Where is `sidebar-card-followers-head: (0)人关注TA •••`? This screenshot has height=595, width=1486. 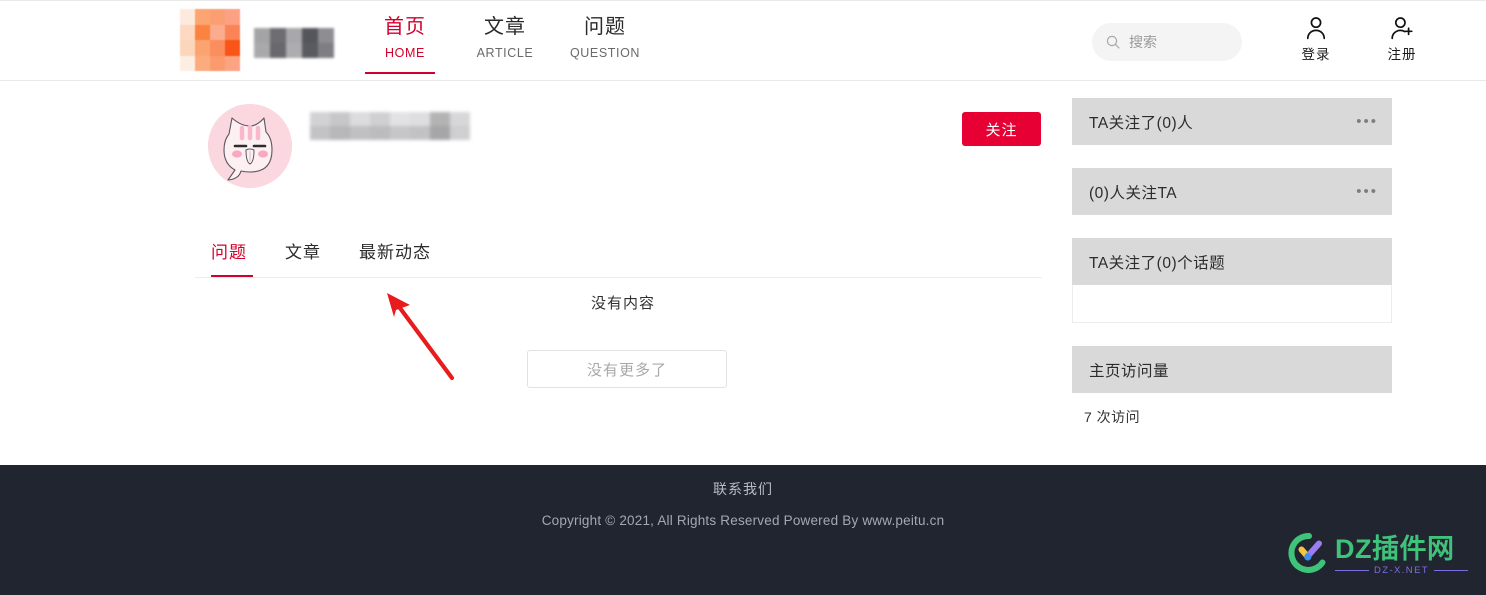
sidebar-card-followers-head: (0)人关注TA ••• is located at coordinates (1232, 191).